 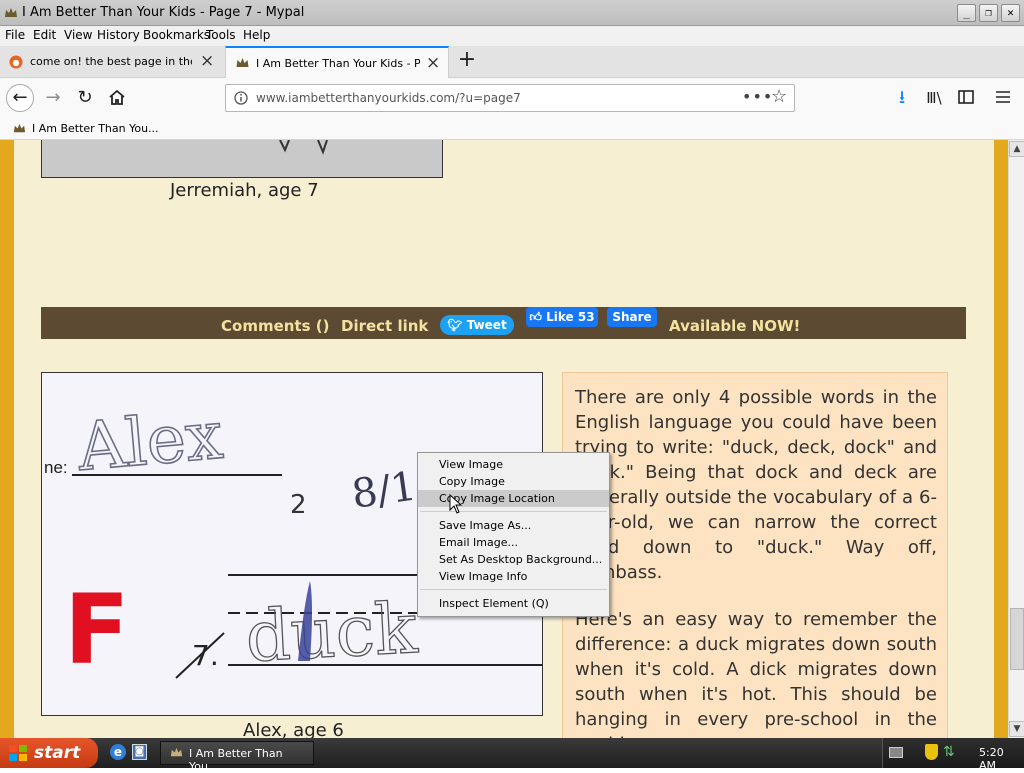 I want to click on image-caption: Alex, age 6, so click(x=293, y=729).